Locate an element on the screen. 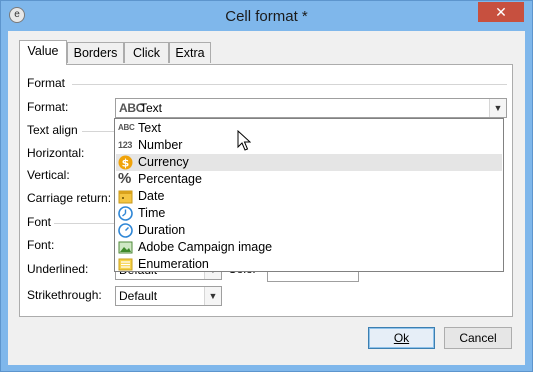 The image size is (541, 386). close-button: ✕ is located at coordinates (501, 12).